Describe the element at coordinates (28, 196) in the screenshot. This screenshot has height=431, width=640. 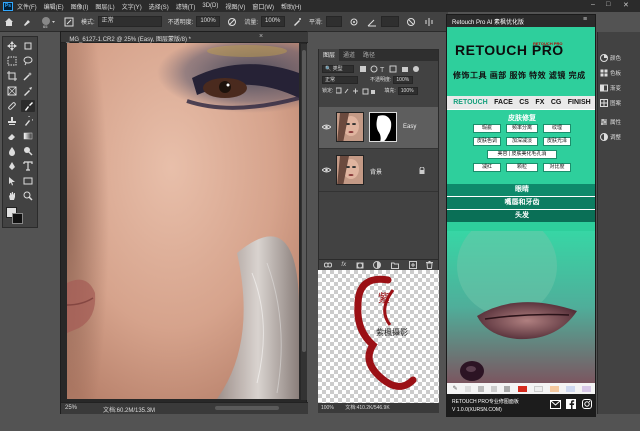
I see `zoom-tool-icon` at that location.